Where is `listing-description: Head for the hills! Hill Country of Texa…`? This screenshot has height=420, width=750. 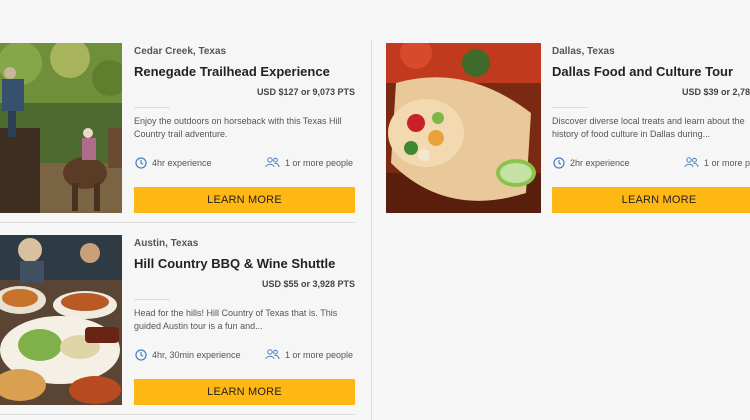
listing-description: Head for the hills! Hill Country of Texa… is located at coordinates (236, 319).